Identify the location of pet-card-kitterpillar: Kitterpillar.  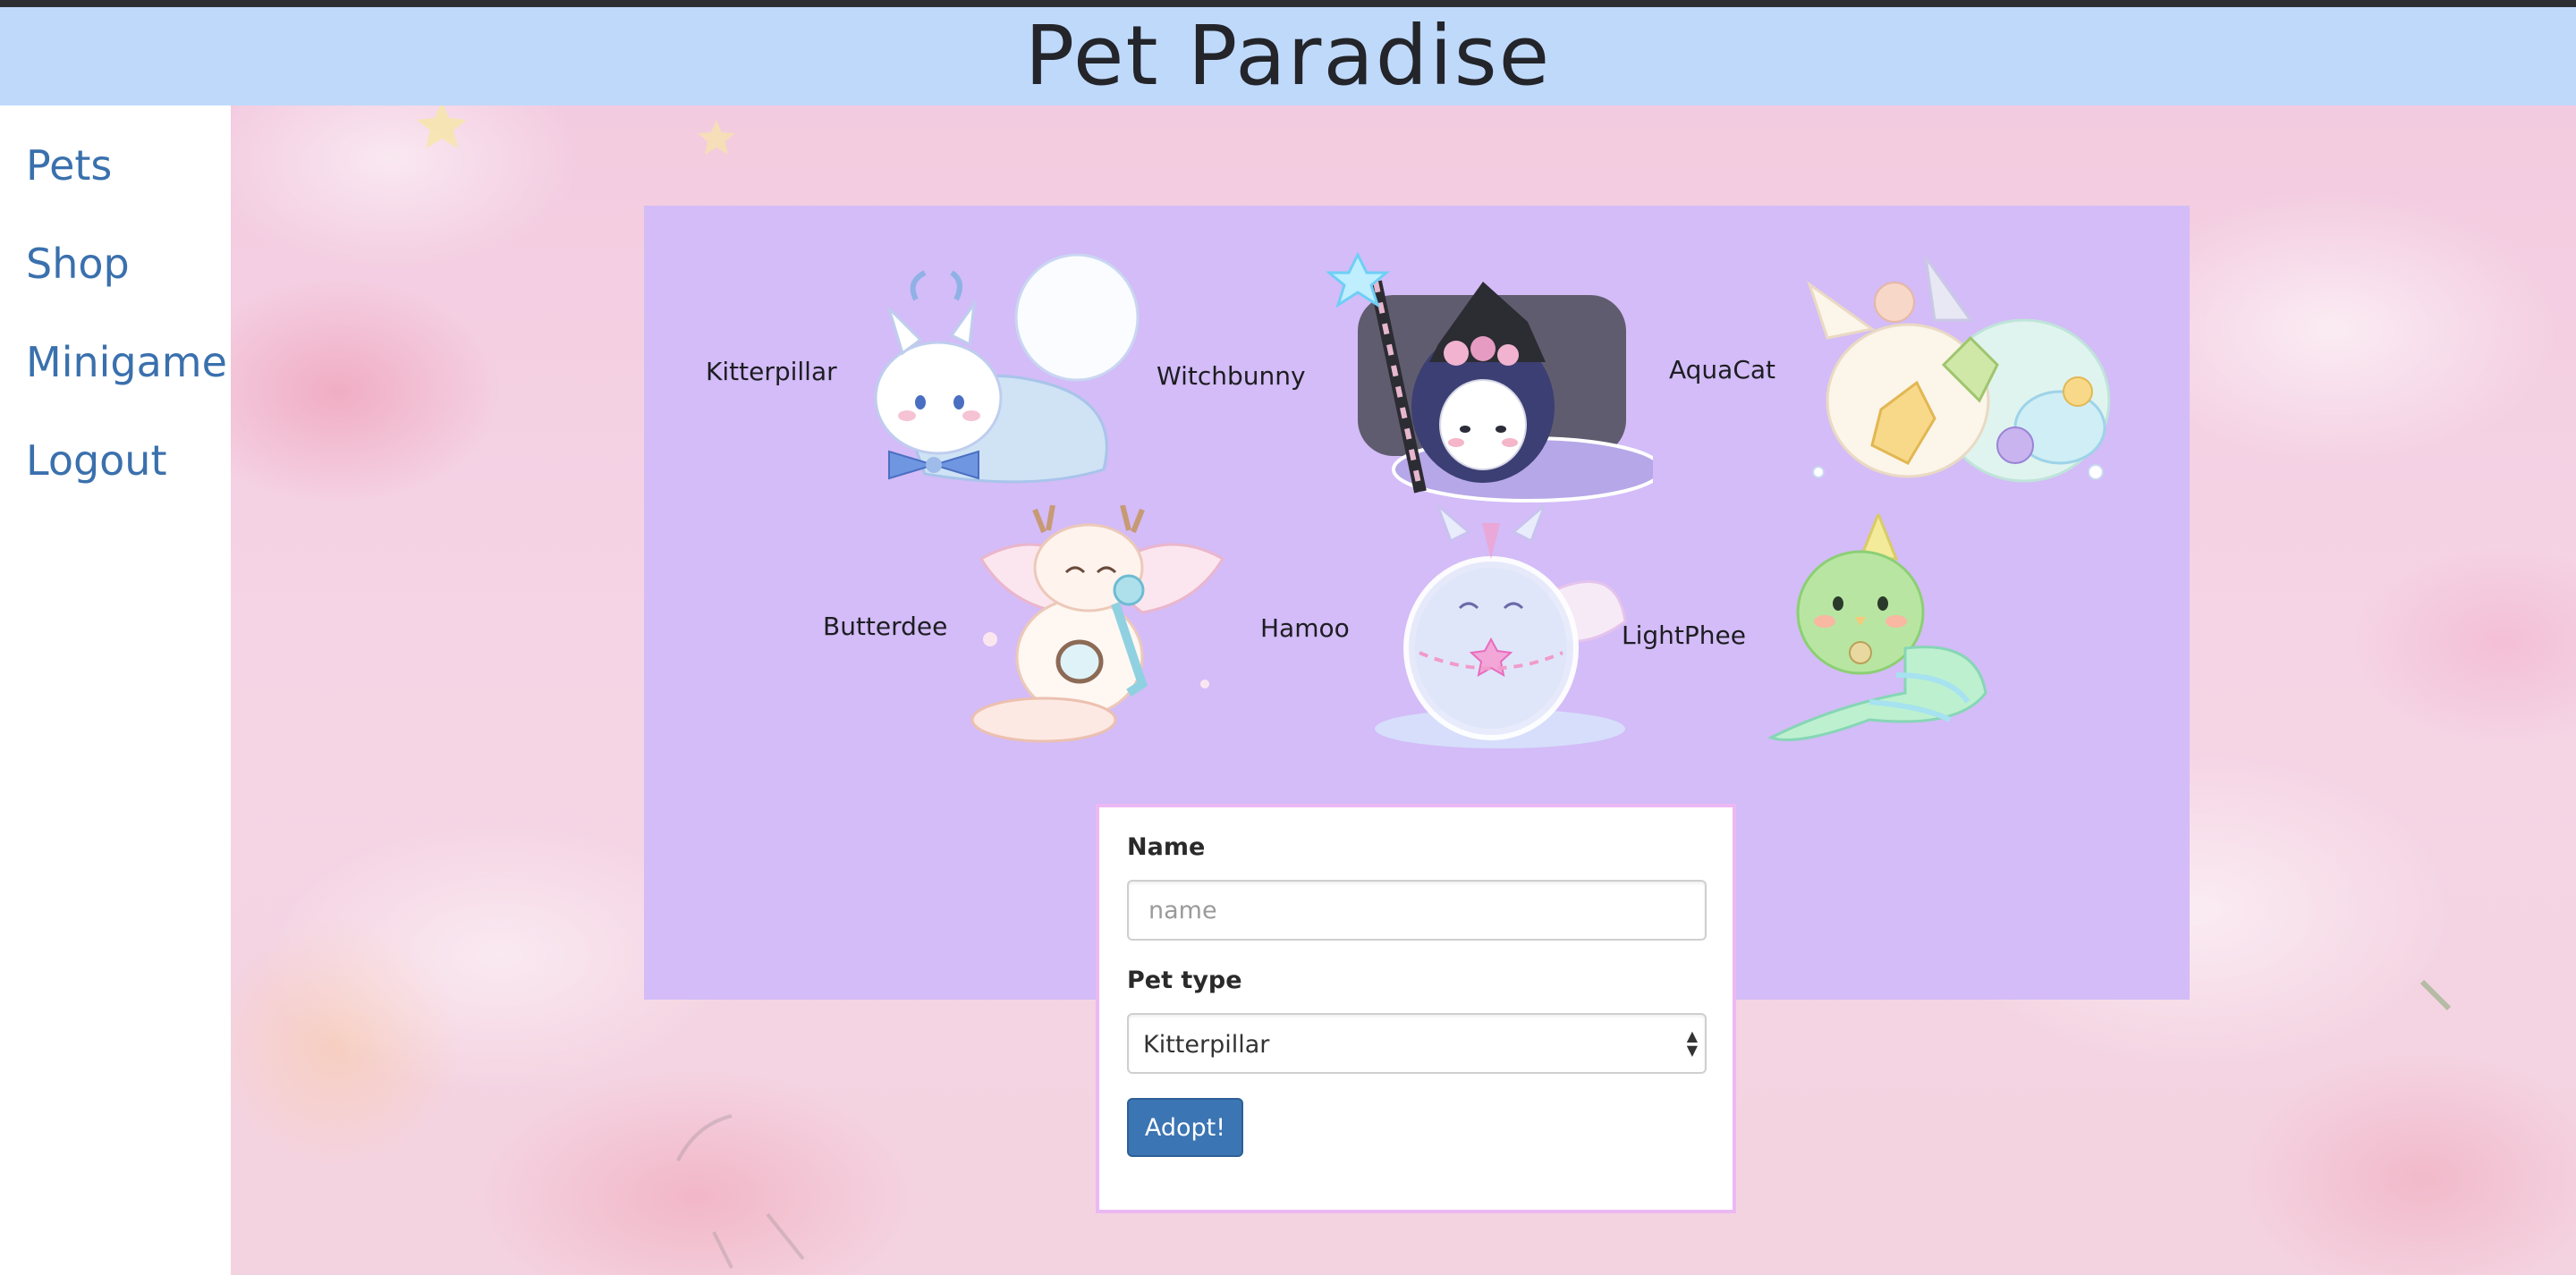
(927, 371).